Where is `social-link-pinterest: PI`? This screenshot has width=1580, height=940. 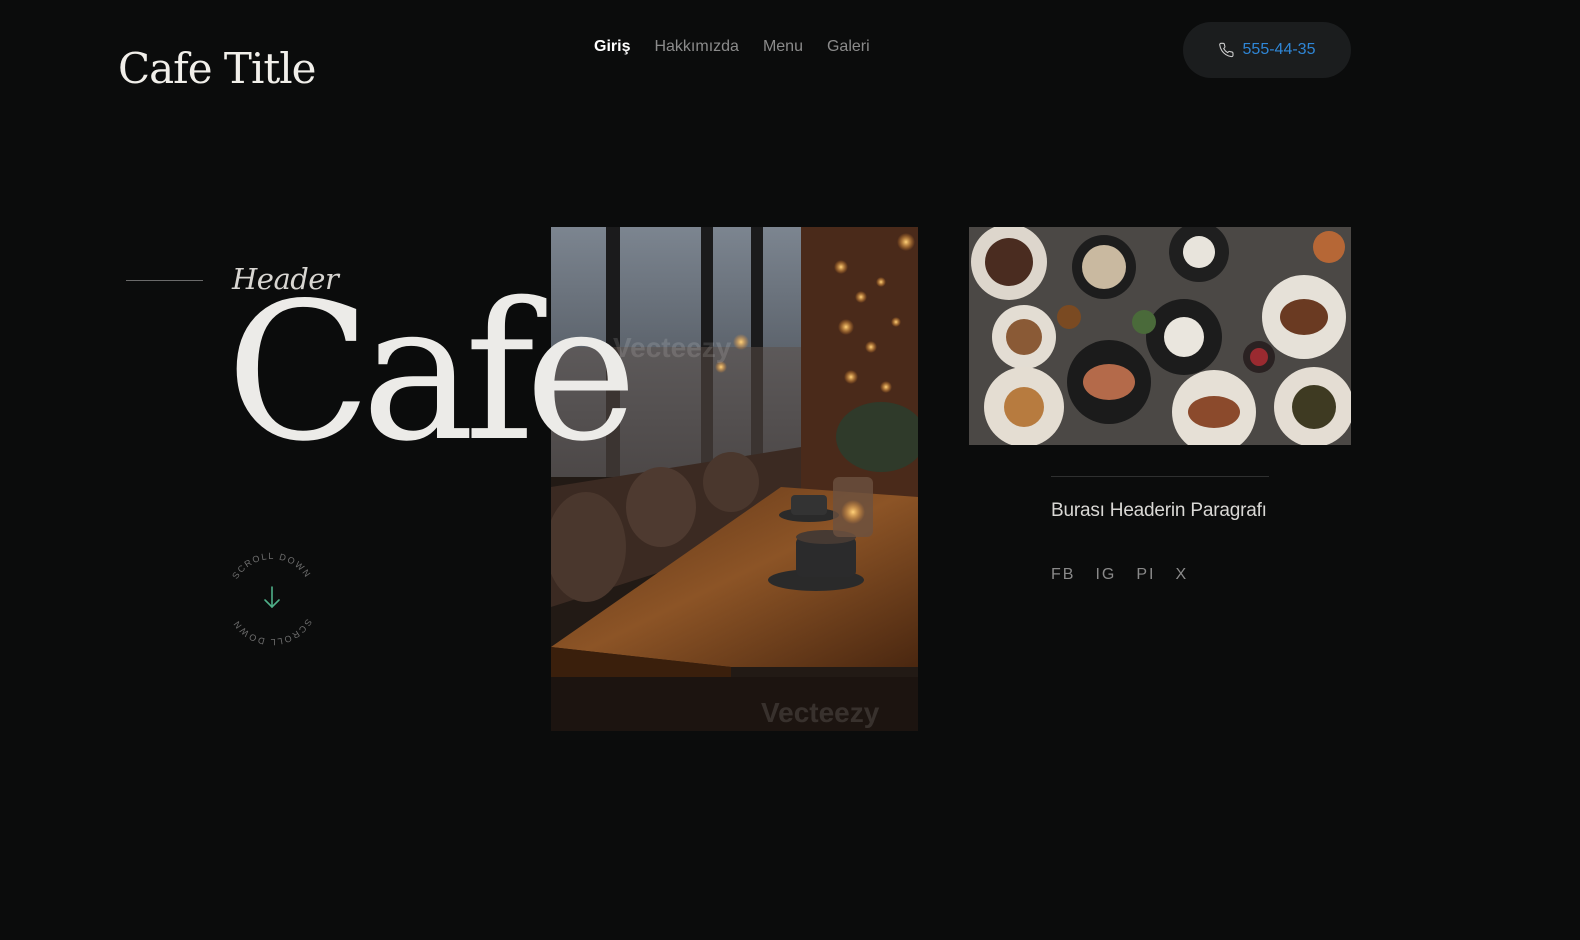
social-link-pinterest: PI is located at coordinates (1145, 575).